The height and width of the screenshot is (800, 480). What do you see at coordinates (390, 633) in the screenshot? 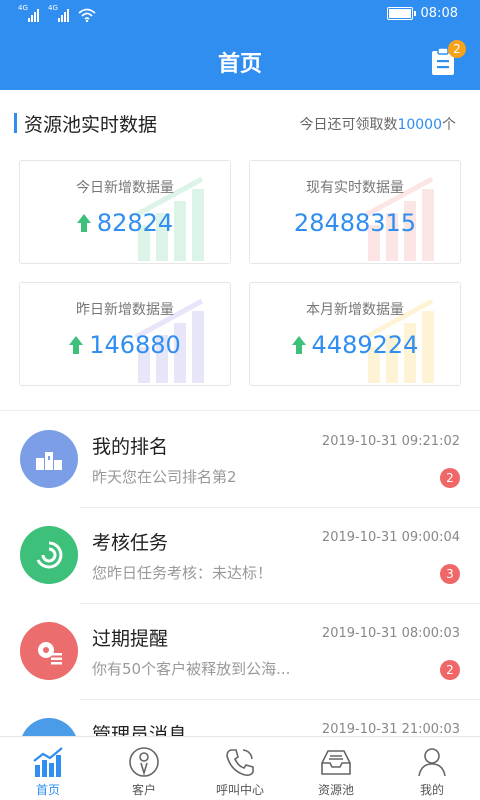
I see `message-time: 2019-10-31 08:00:03` at bounding box center [390, 633].